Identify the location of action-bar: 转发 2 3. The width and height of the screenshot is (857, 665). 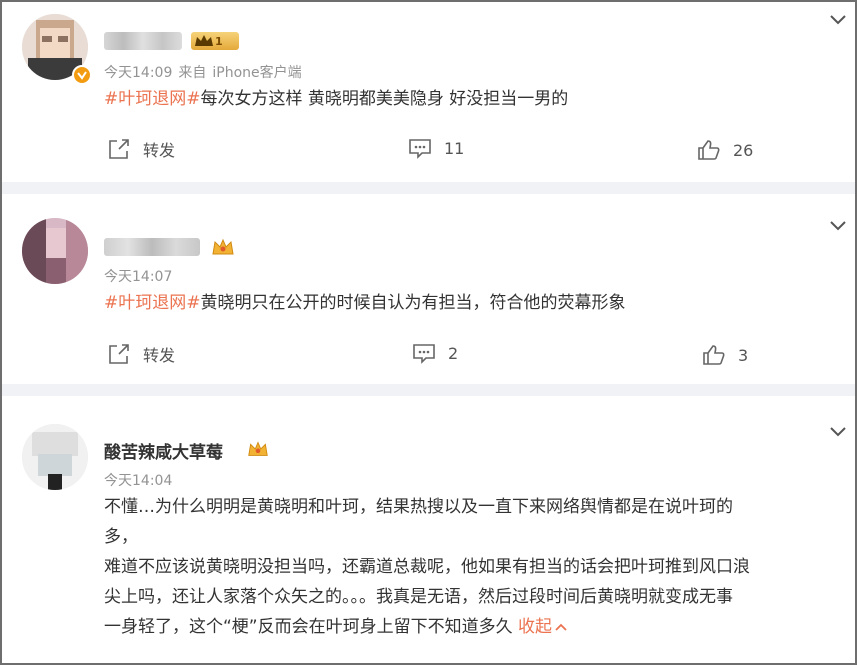
(428, 357).